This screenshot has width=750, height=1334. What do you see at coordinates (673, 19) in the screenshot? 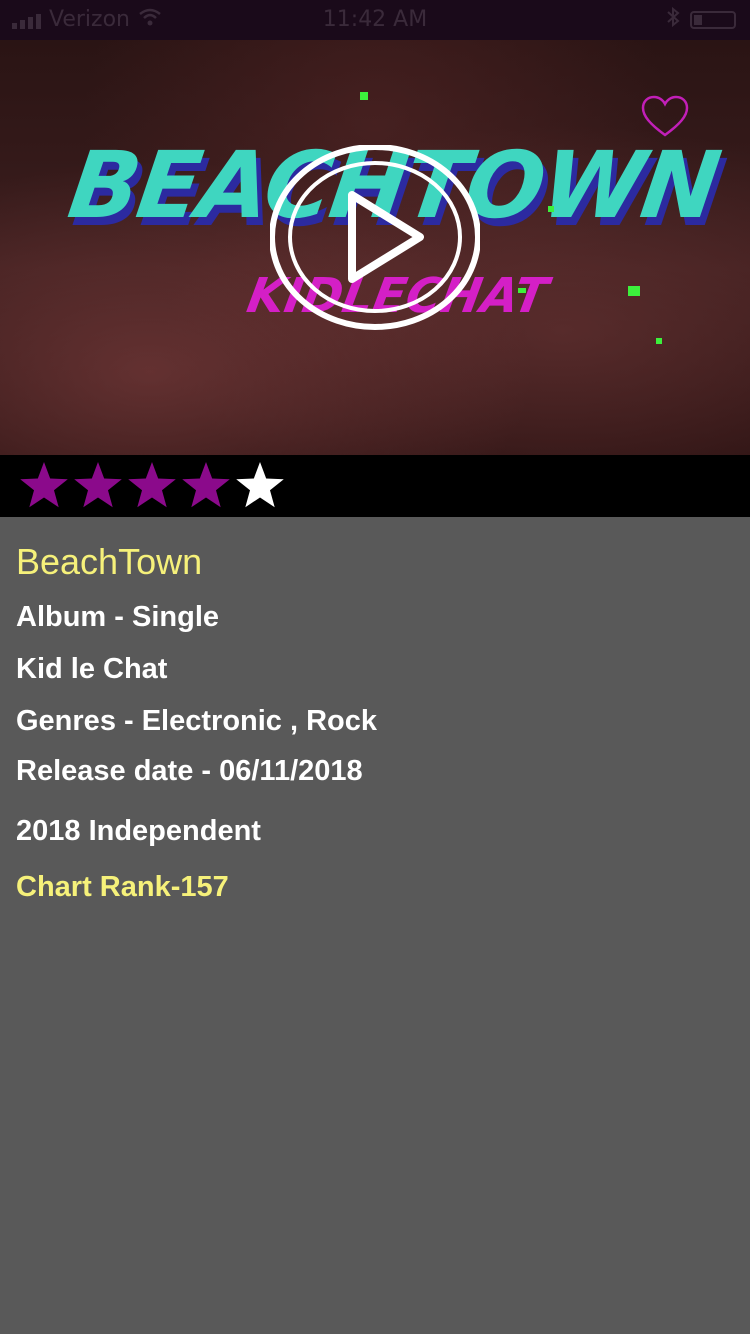
I see `bluetooth-icon` at bounding box center [673, 19].